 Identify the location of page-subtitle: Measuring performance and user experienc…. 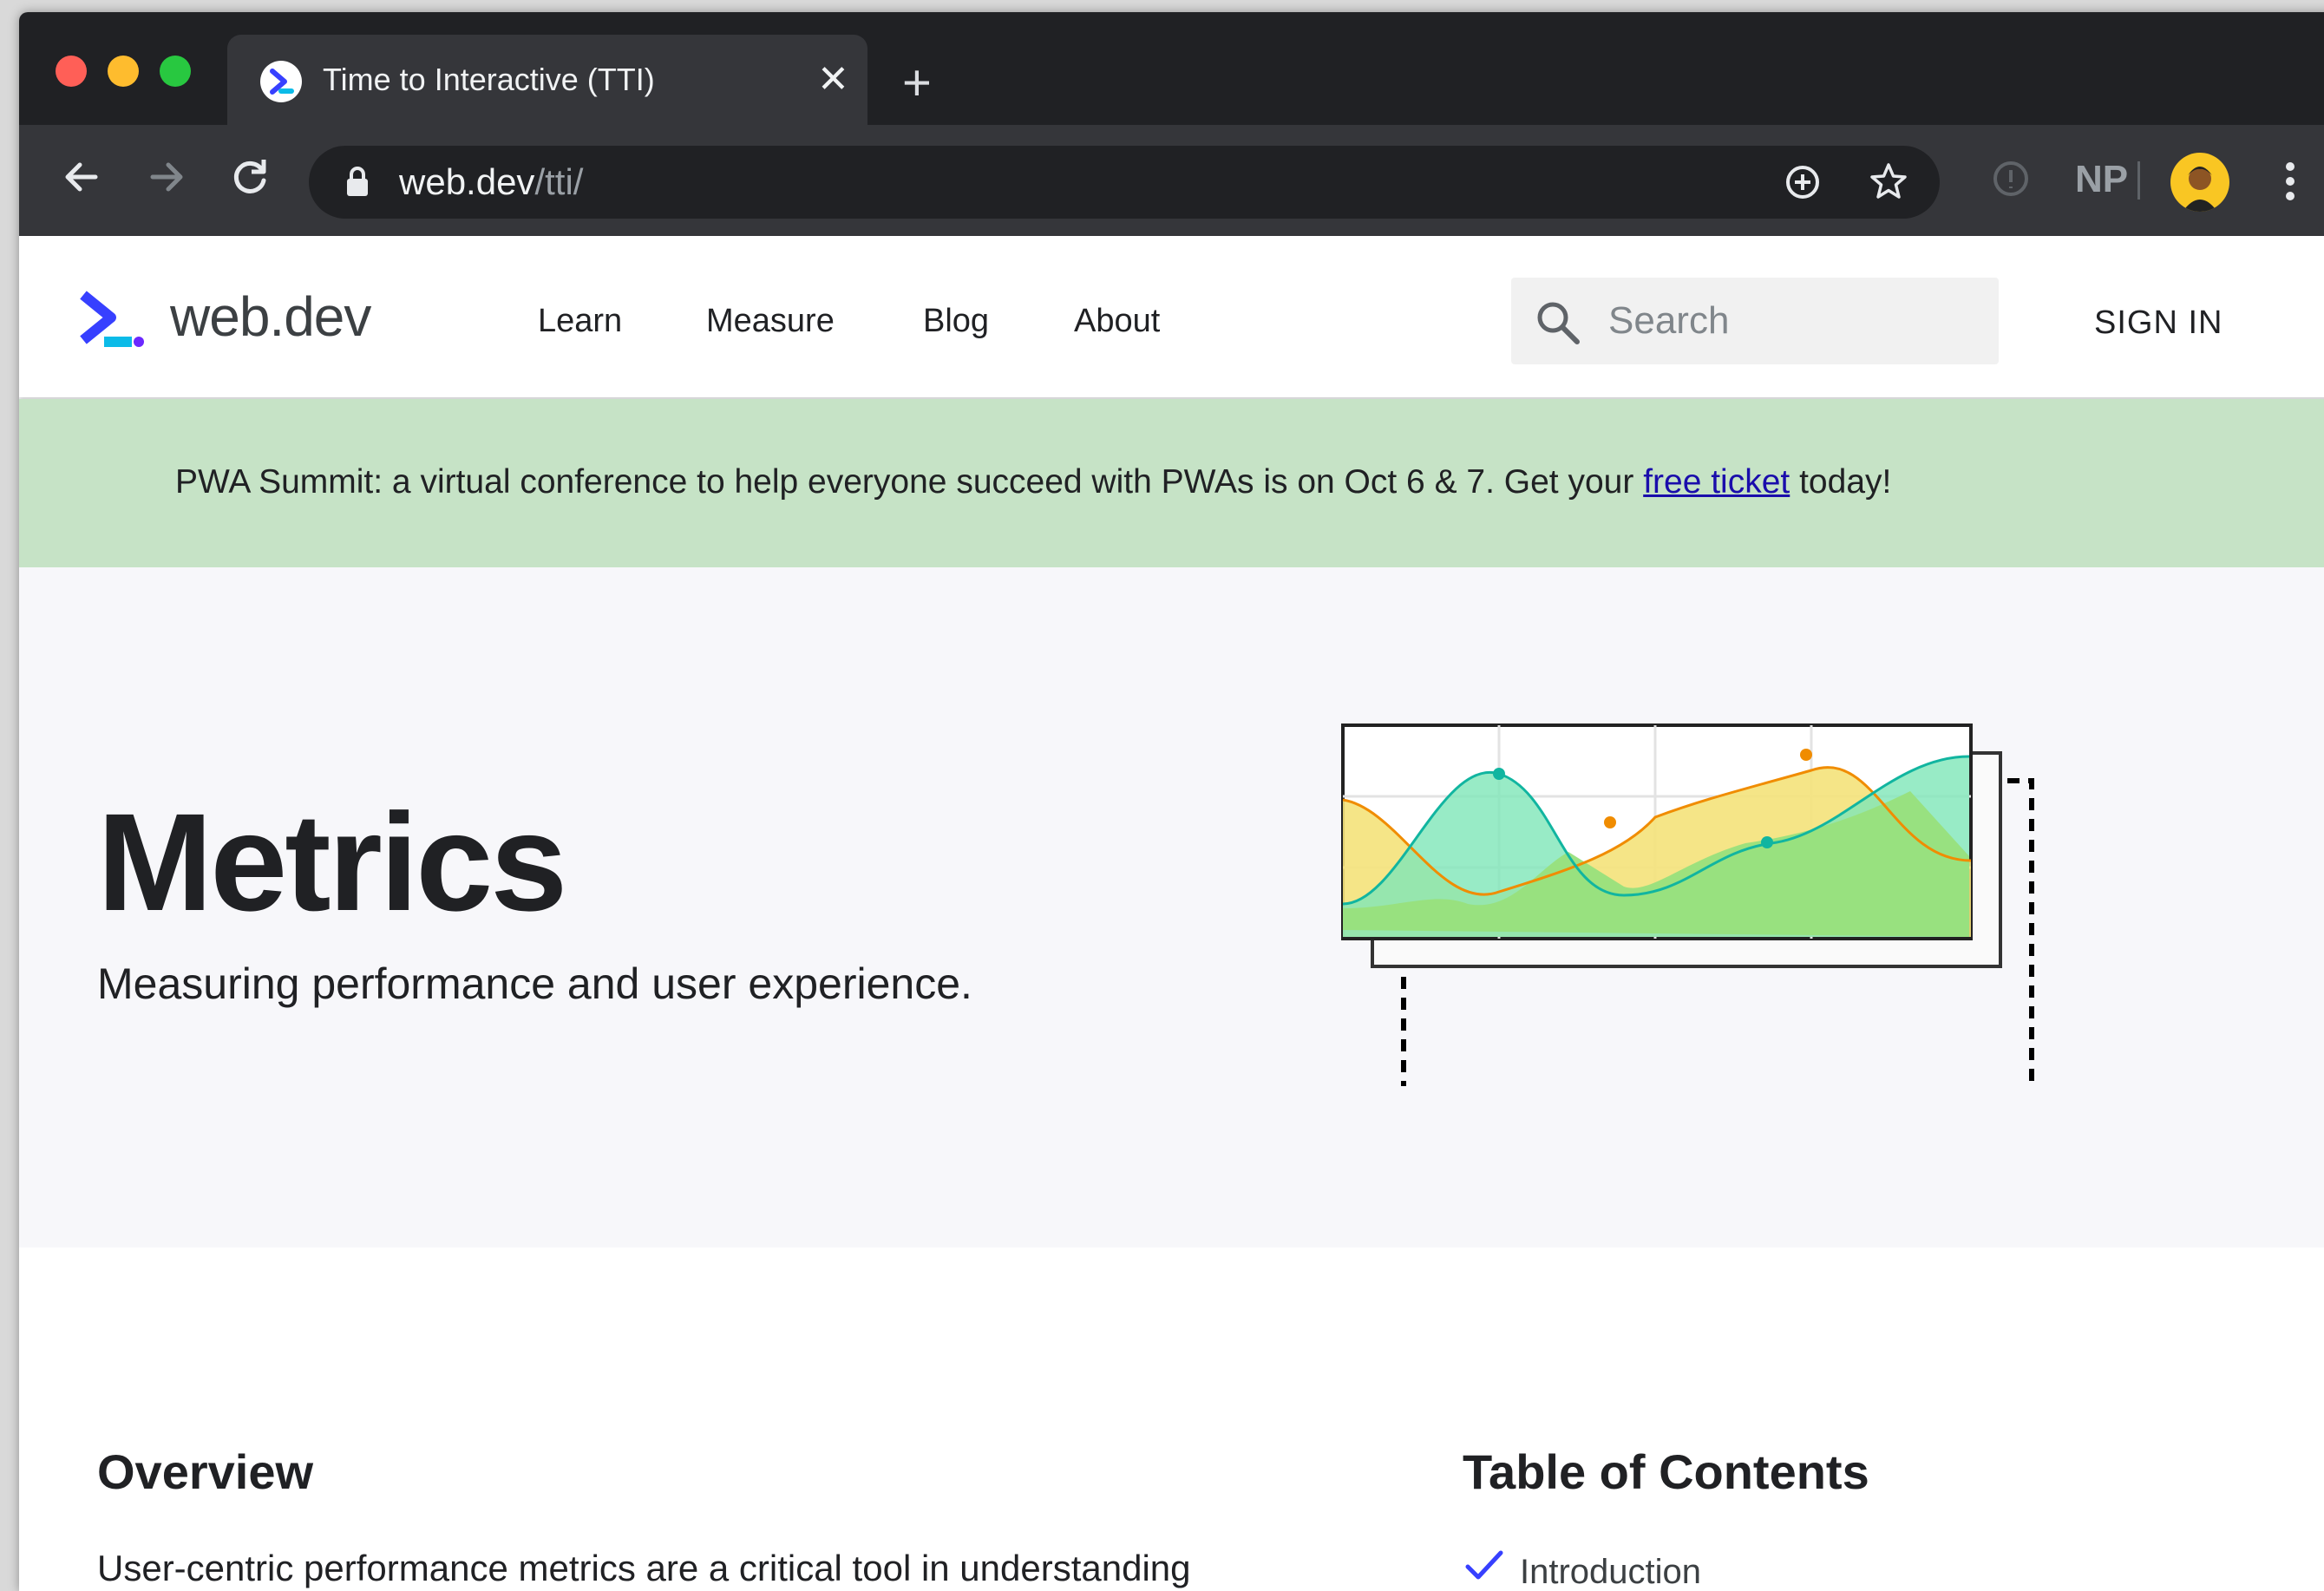
(535, 983).